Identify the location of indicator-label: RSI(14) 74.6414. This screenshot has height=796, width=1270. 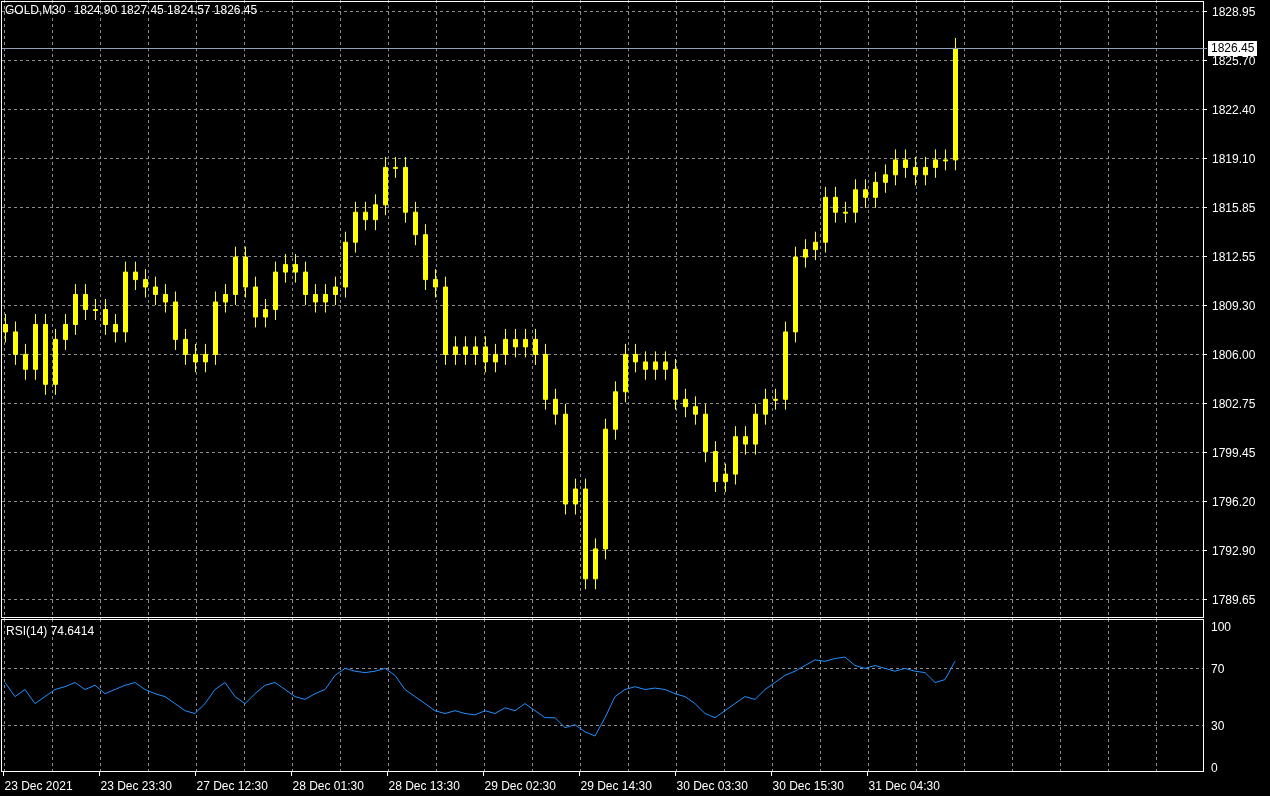
(50, 631).